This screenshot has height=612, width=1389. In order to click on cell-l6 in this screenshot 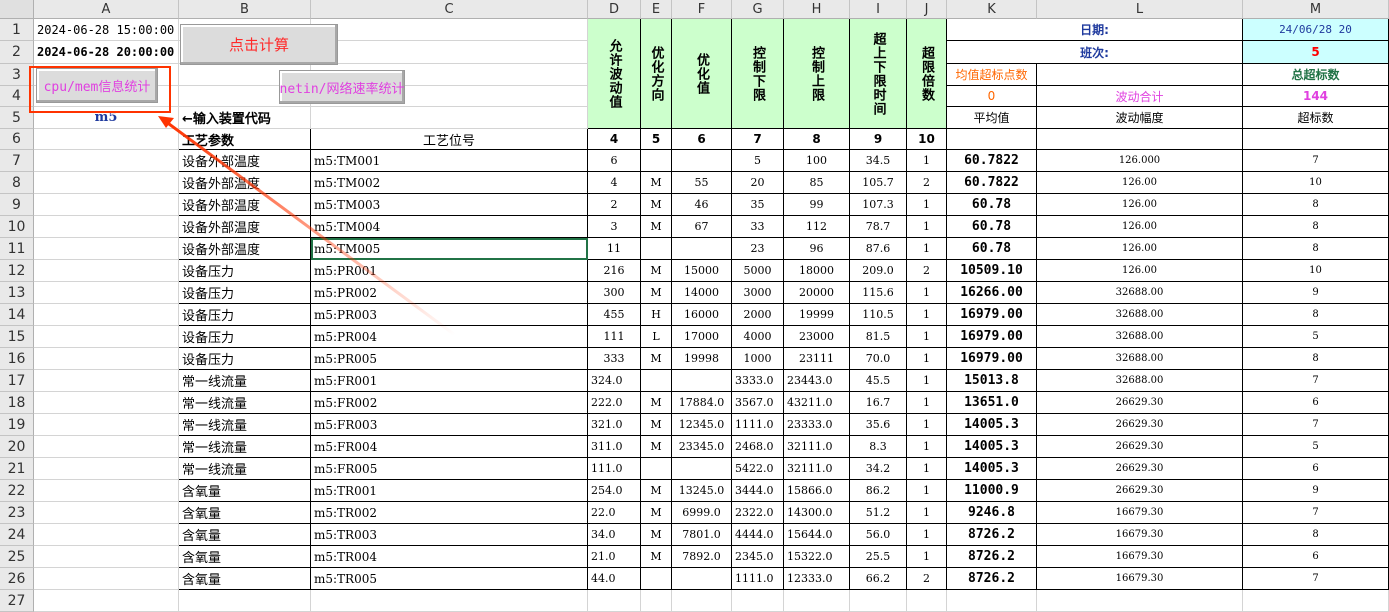, I will do `click(1140, 139)`.